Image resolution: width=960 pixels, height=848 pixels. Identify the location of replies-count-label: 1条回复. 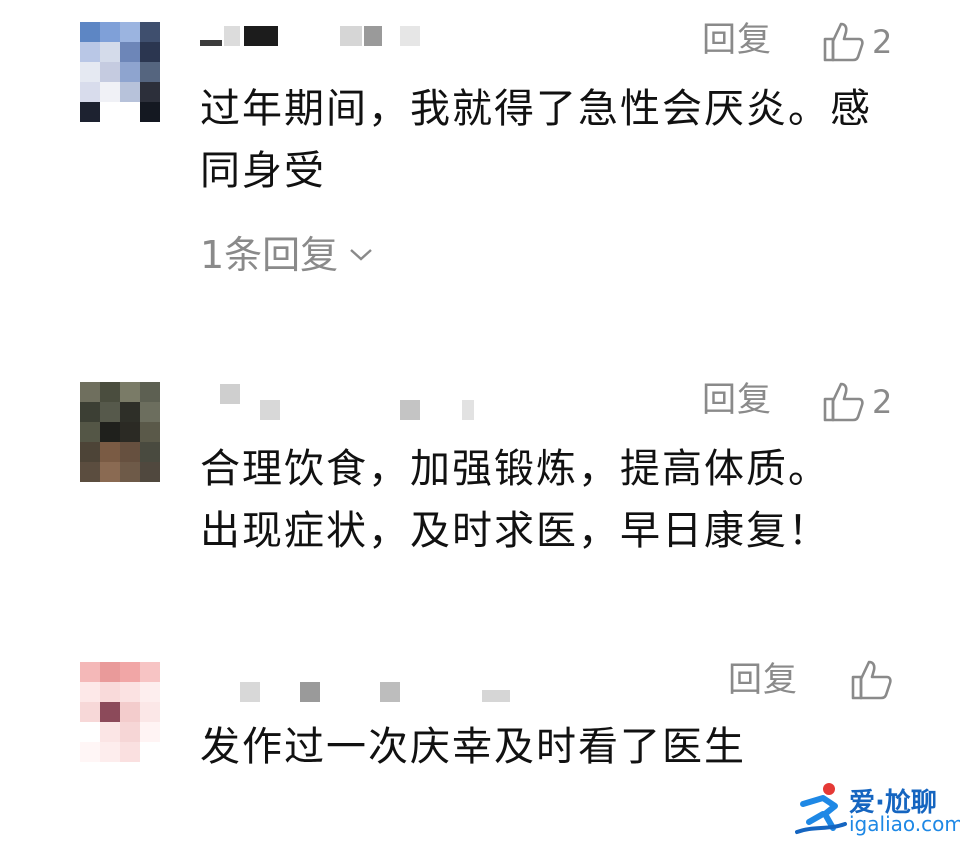
(269, 255).